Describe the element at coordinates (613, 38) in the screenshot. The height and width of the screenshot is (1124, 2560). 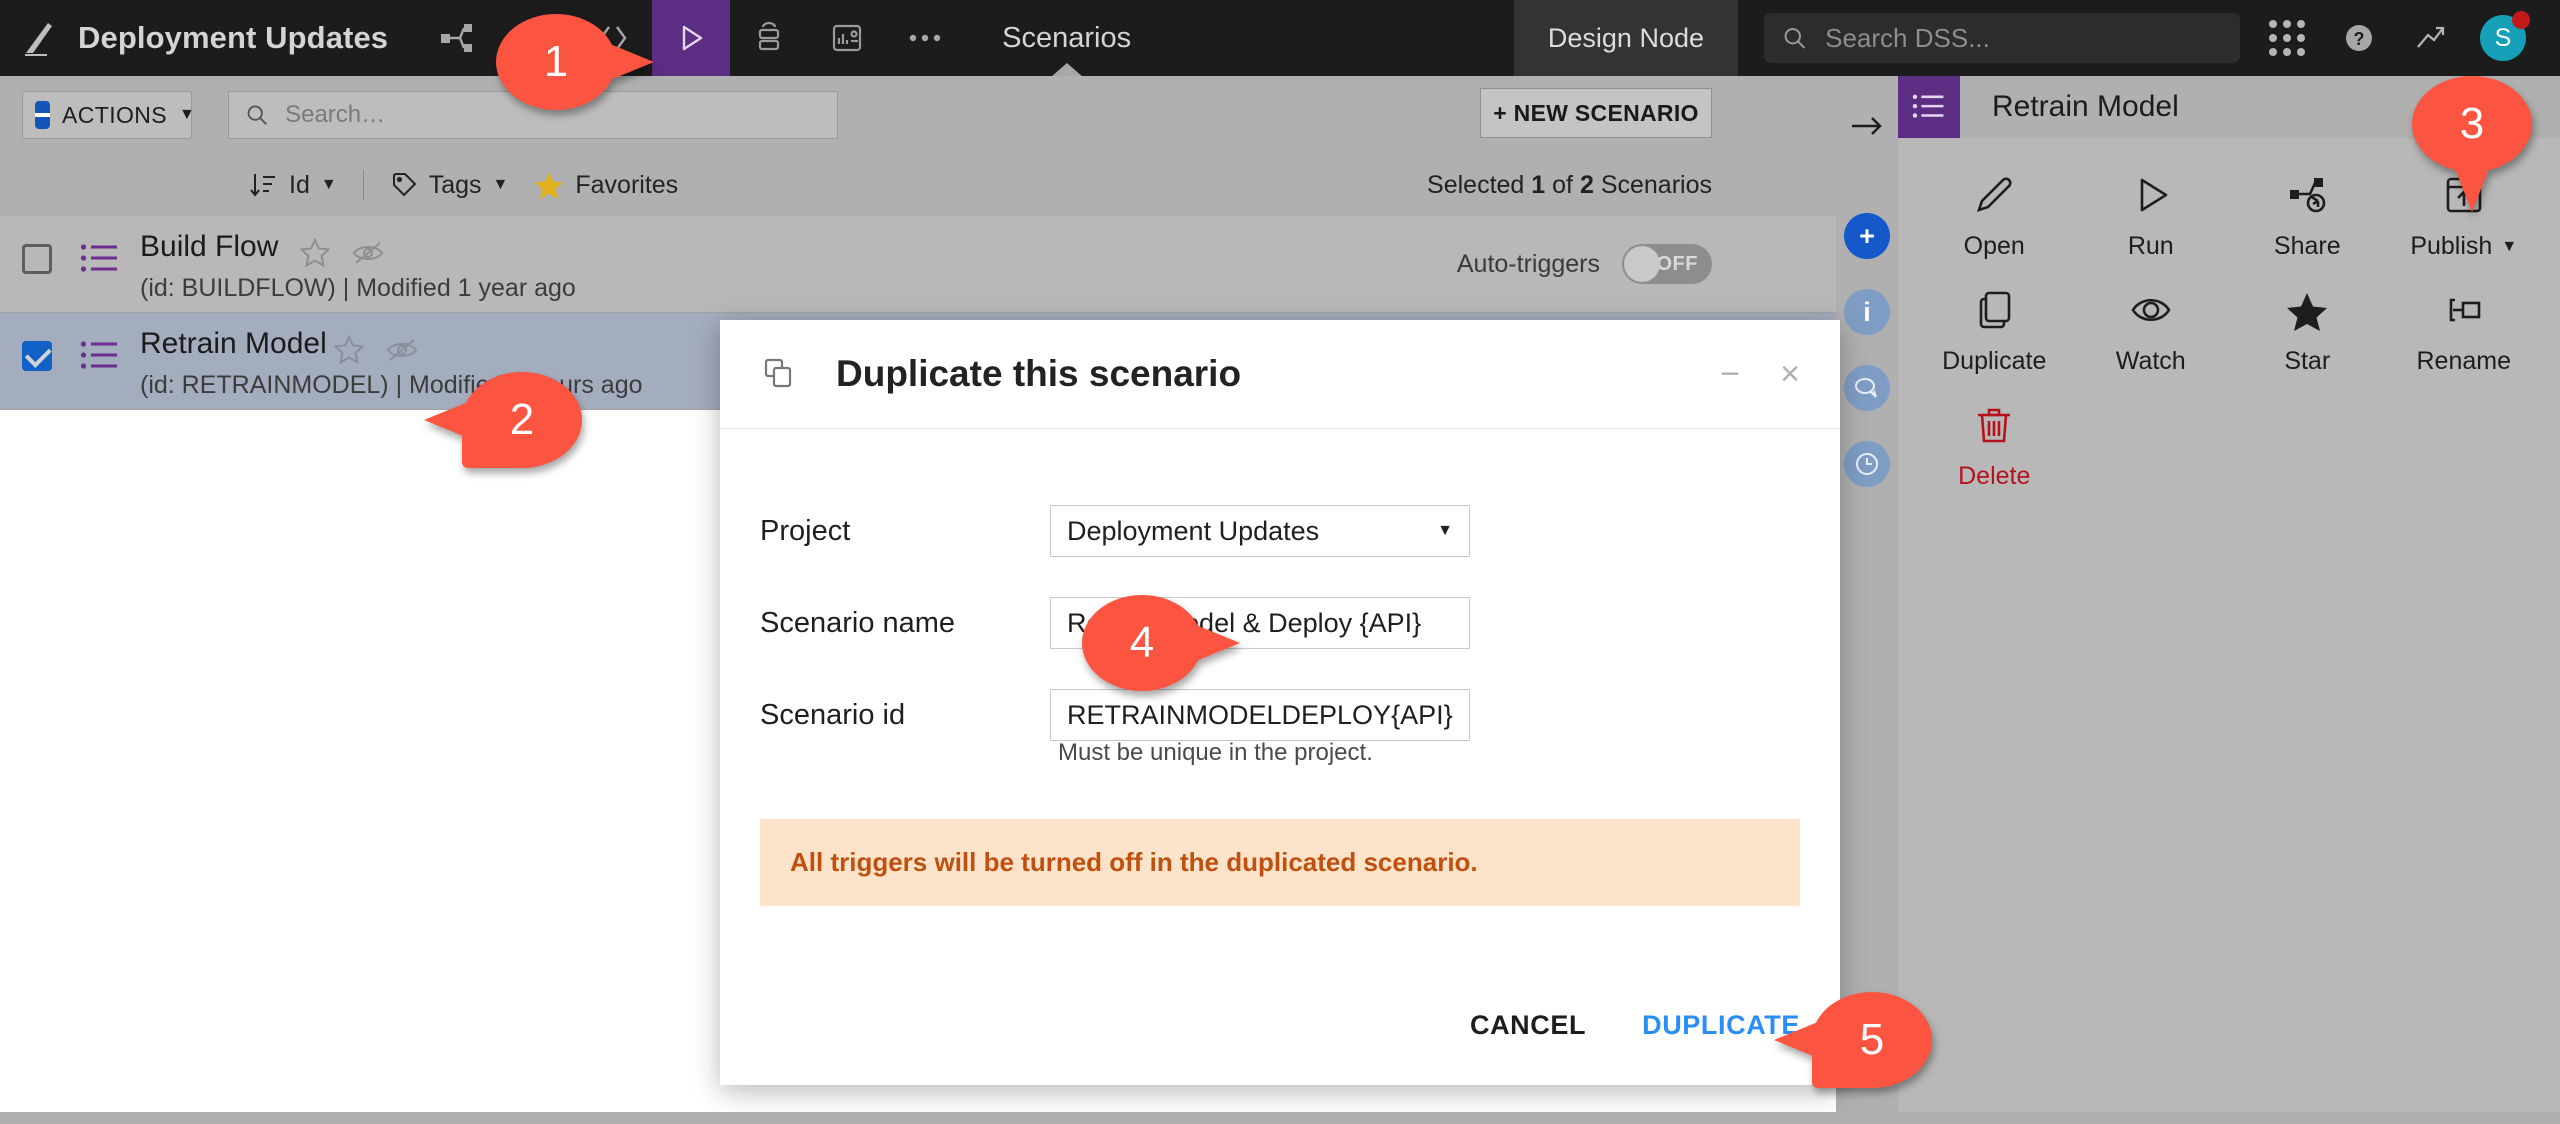
I see `code-icon` at that location.